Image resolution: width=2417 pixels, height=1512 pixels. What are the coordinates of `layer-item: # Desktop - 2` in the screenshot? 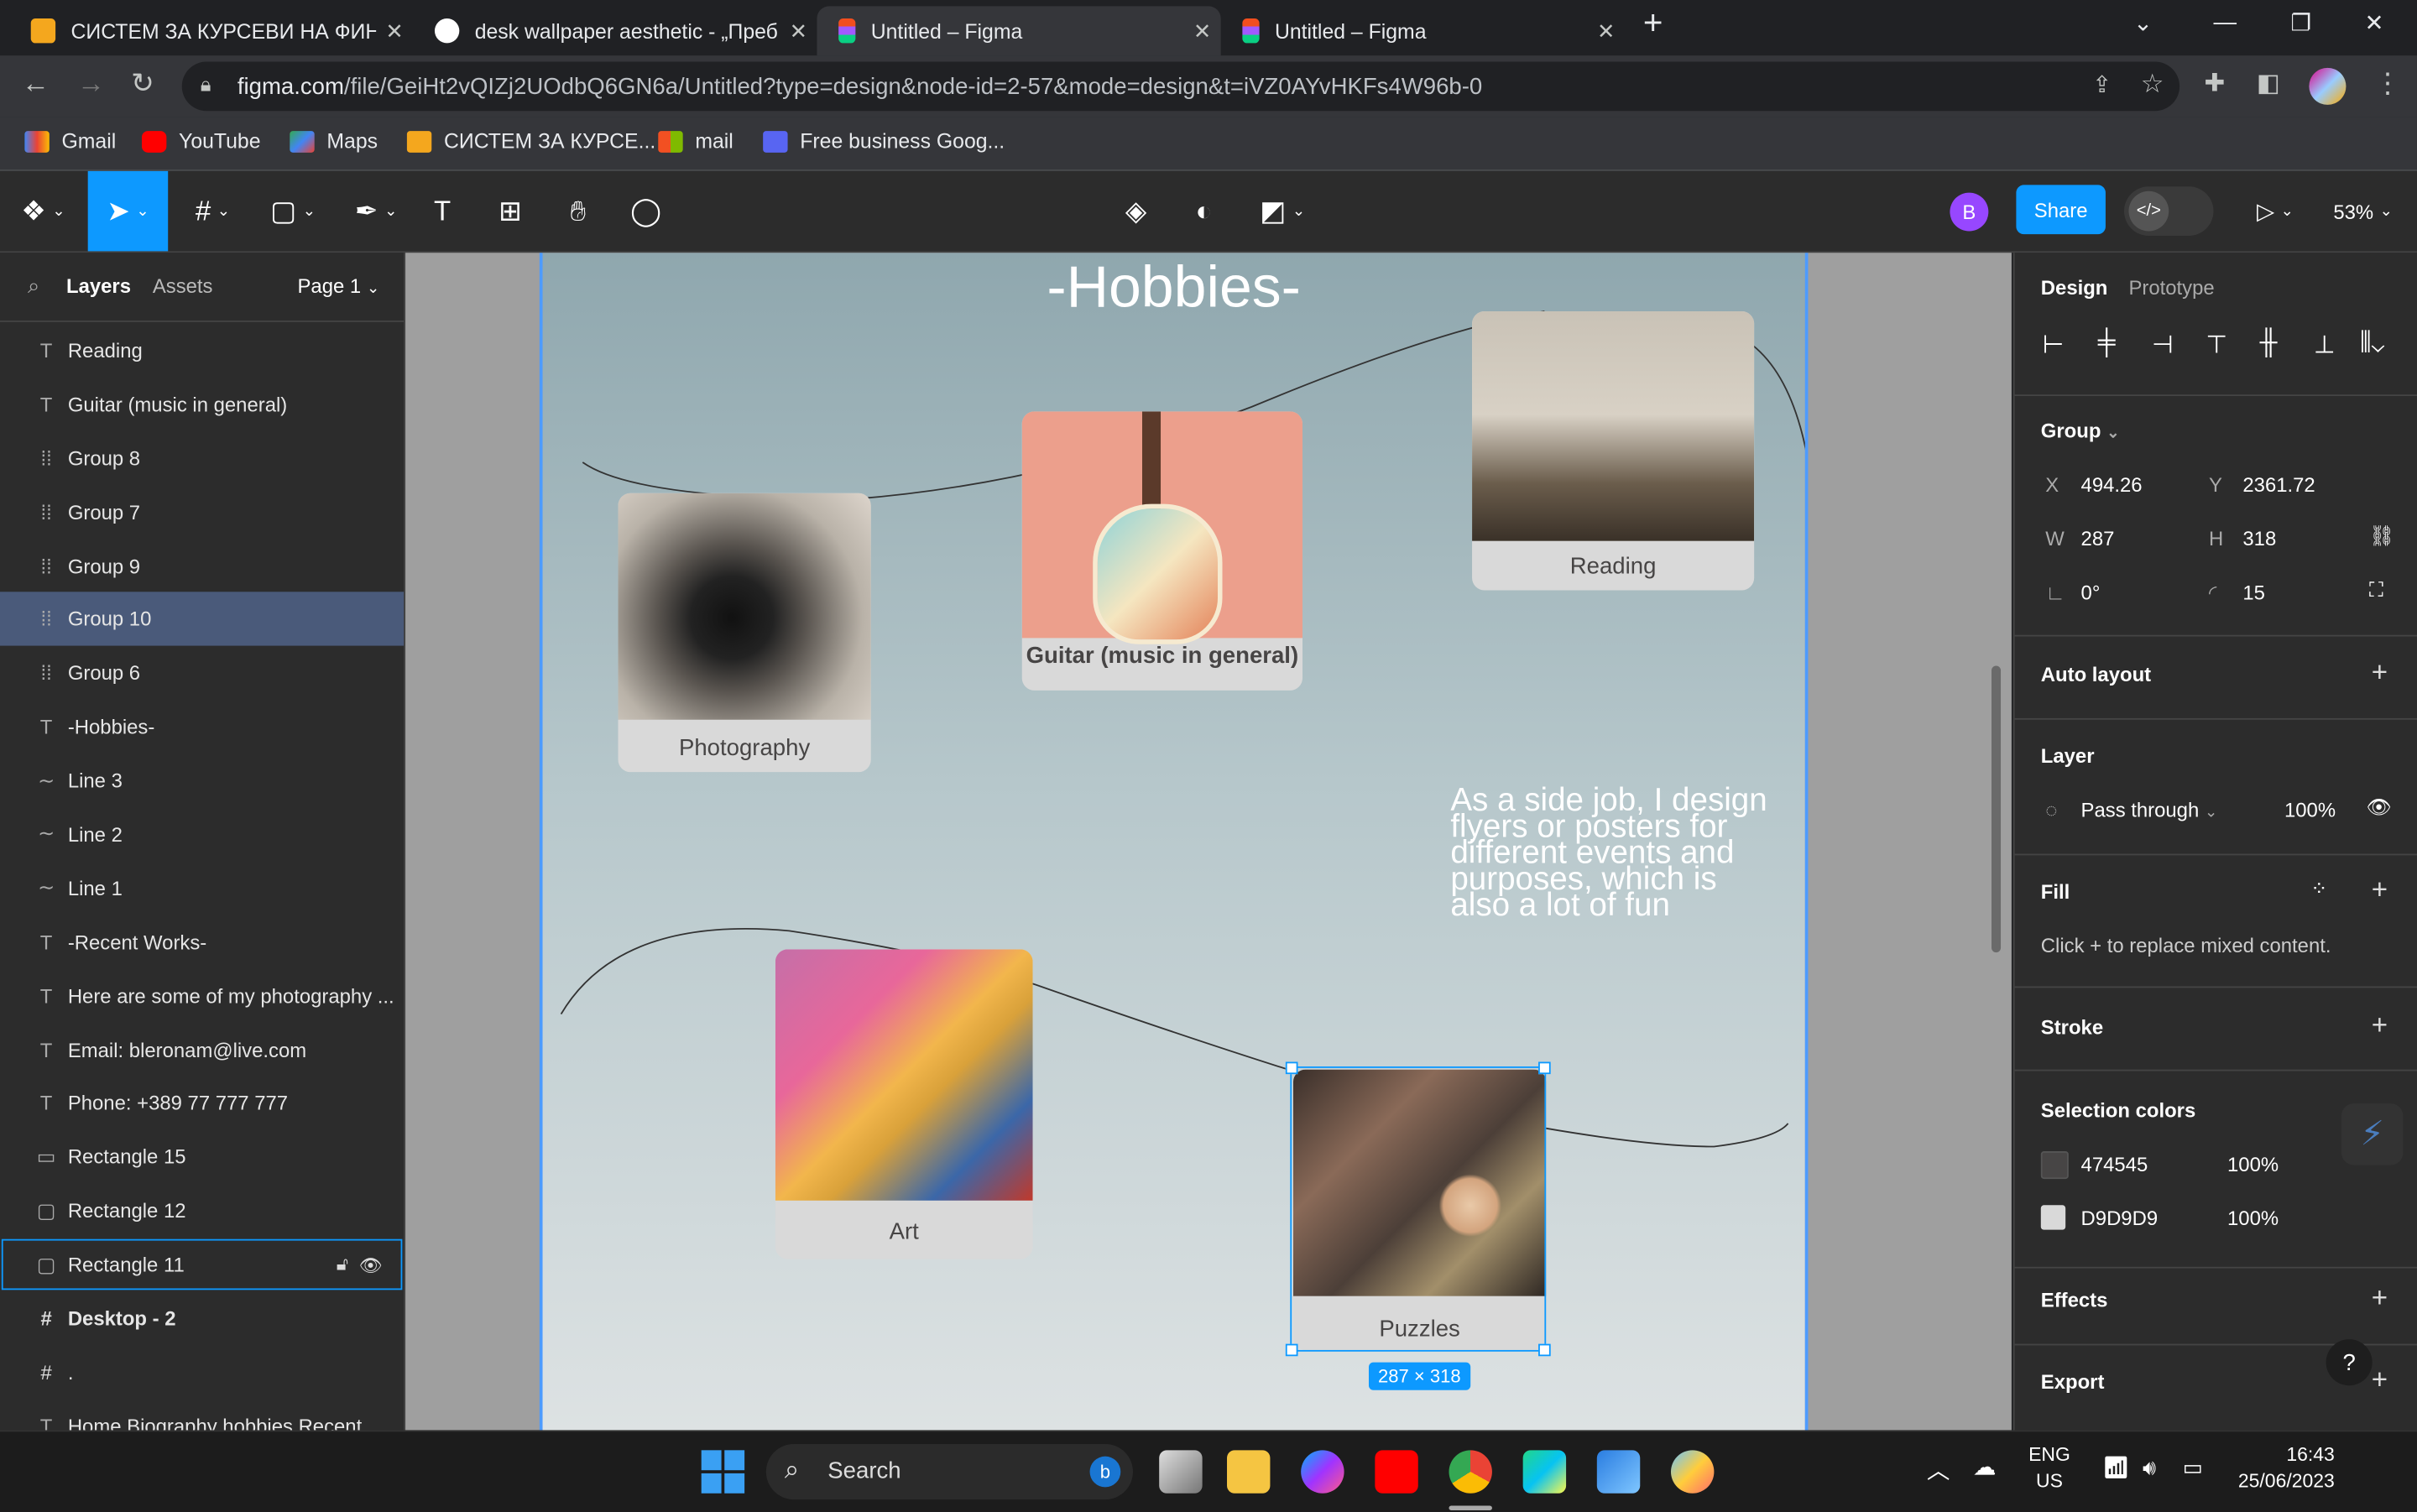 It's located at (202, 1318).